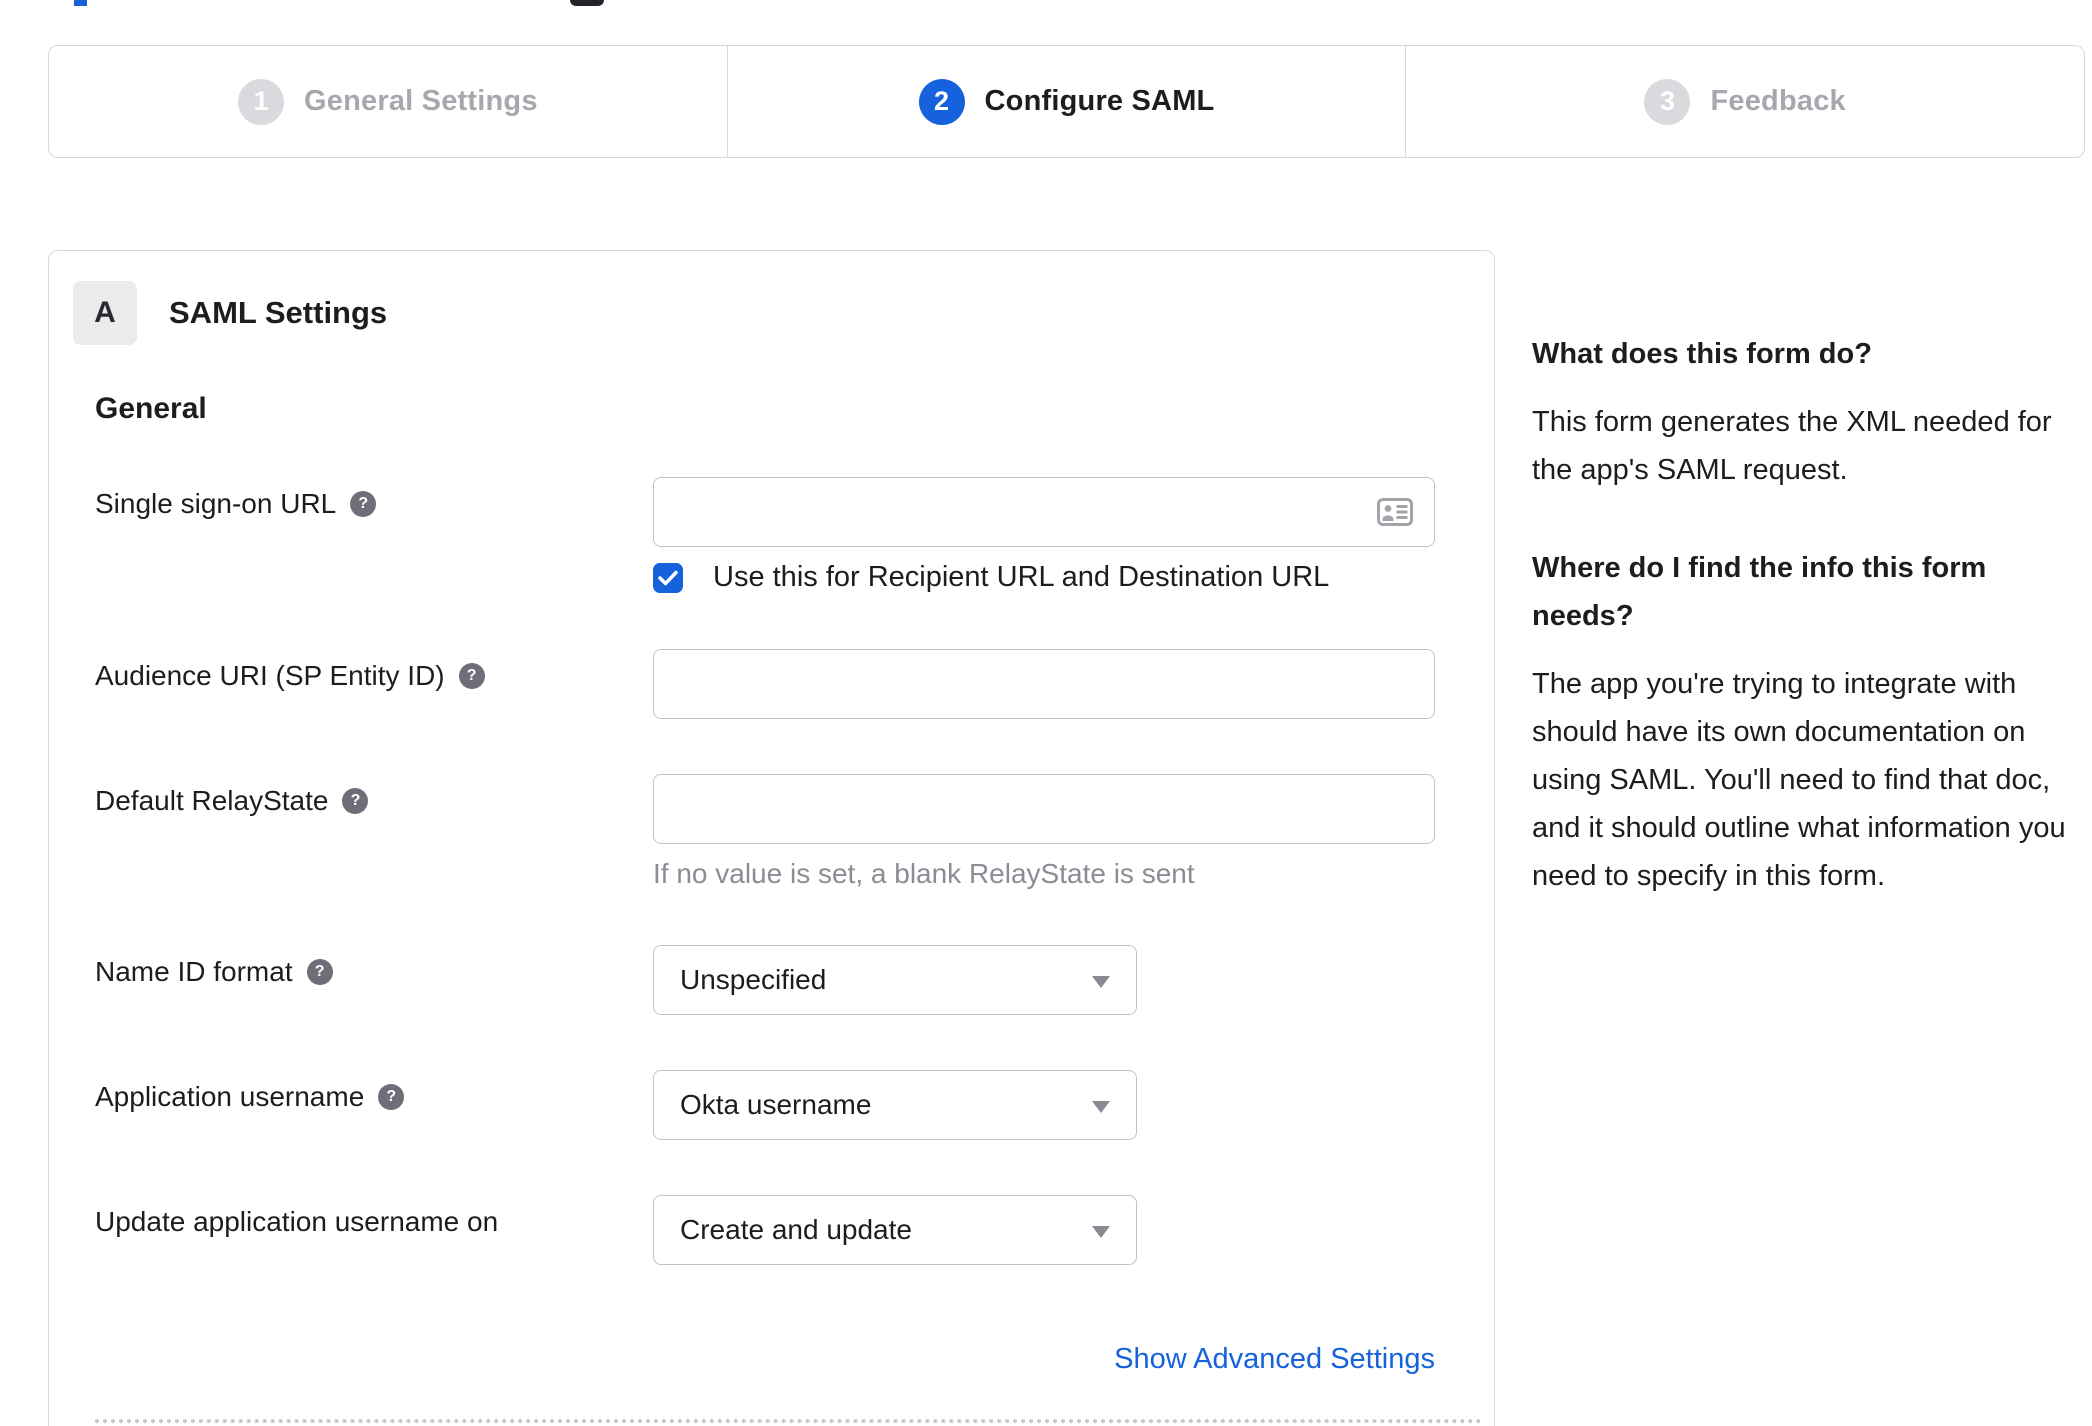  I want to click on panel-title: SAML Settings, so click(278, 312).